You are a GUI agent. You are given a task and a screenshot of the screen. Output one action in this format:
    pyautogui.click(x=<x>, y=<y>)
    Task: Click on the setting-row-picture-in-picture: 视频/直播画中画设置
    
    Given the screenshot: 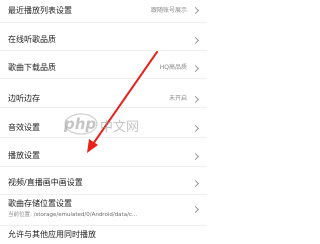 What is the action you would take?
    pyautogui.click(x=103, y=180)
    